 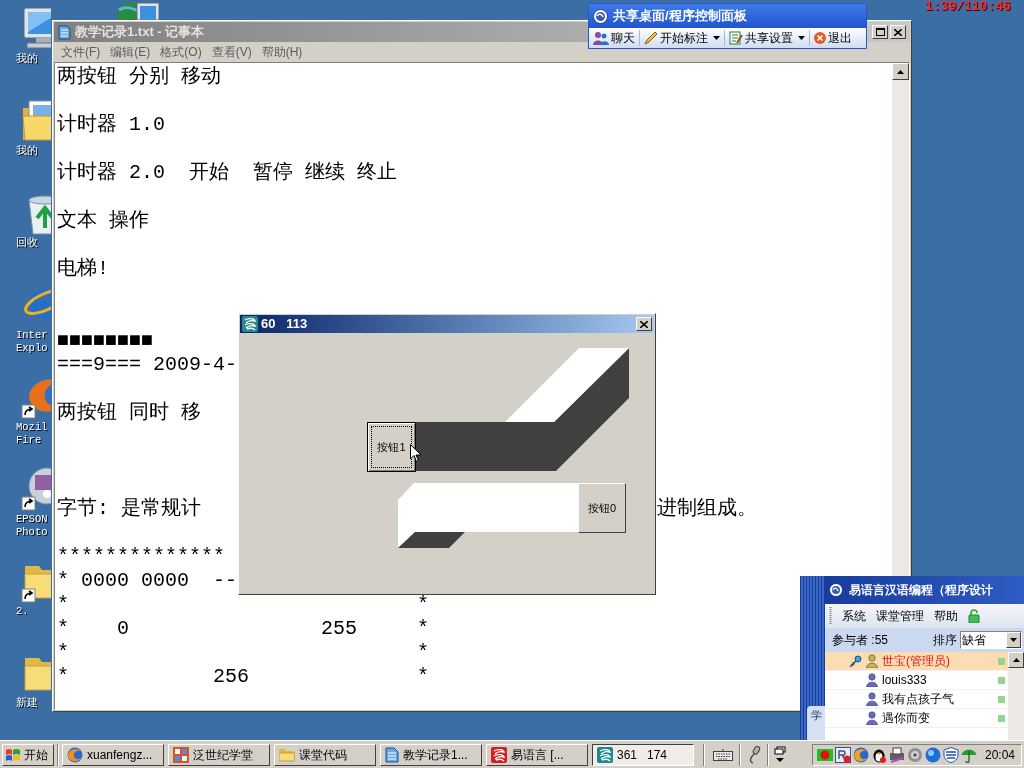 What do you see at coordinates (716, 38) in the screenshot?
I see `caret-icon` at bounding box center [716, 38].